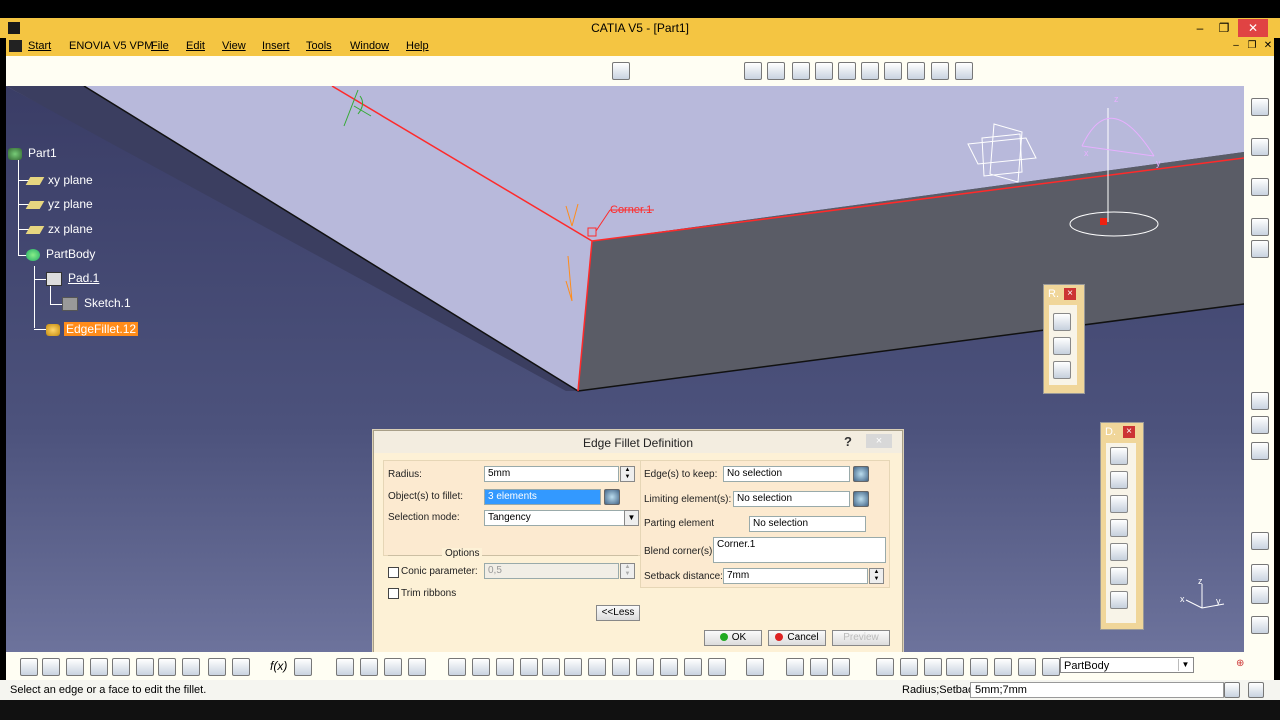  What do you see at coordinates (955, 667) in the screenshot?
I see `scale-icon` at bounding box center [955, 667].